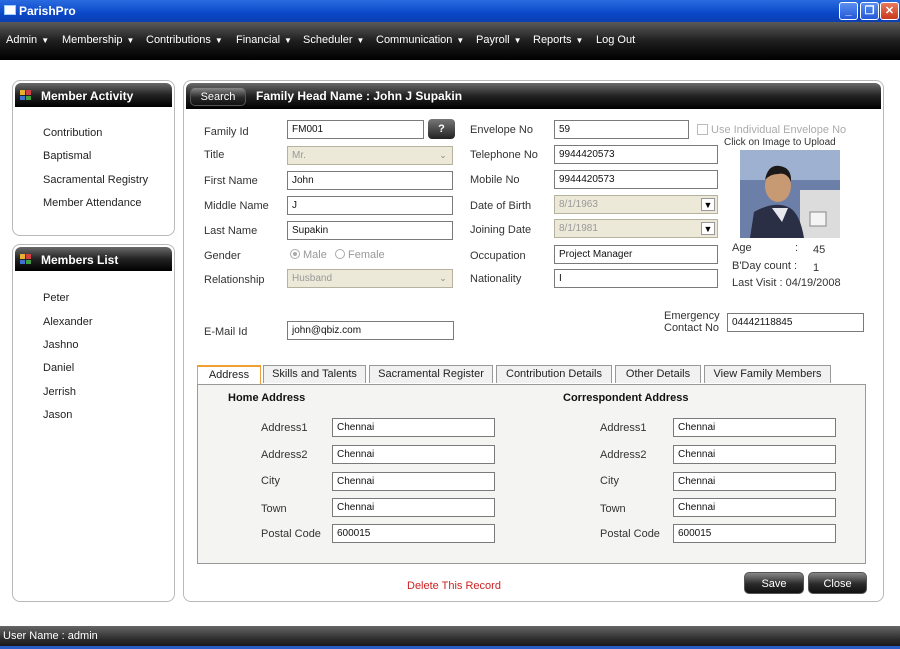 The height and width of the screenshot is (649, 900). Describe the element at coordinates (754, 427) in the screenshot. I see `corr-address1-field: Chennai` at that location.